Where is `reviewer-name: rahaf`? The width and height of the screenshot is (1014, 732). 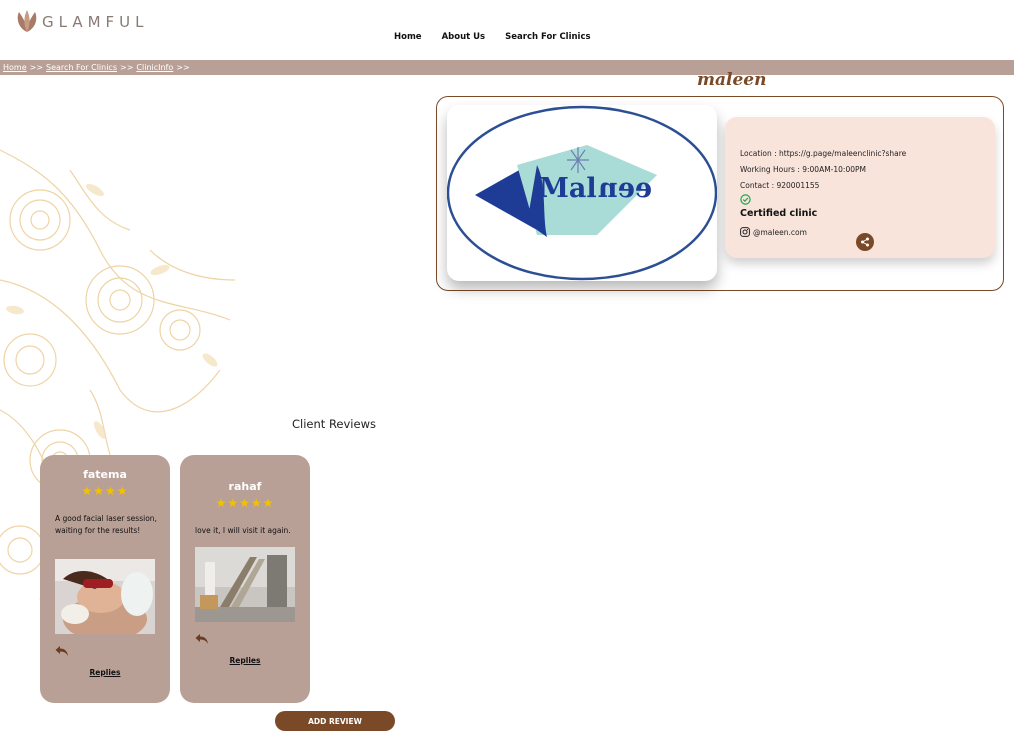 reviewer-name: rahaf is located at coordinates (245, 486).